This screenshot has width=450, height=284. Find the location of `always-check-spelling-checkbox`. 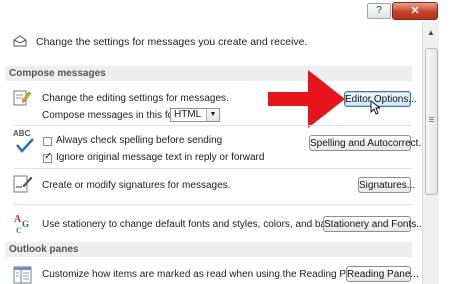

always-check-spelling-checkbox is located at coordinates (47, 141).